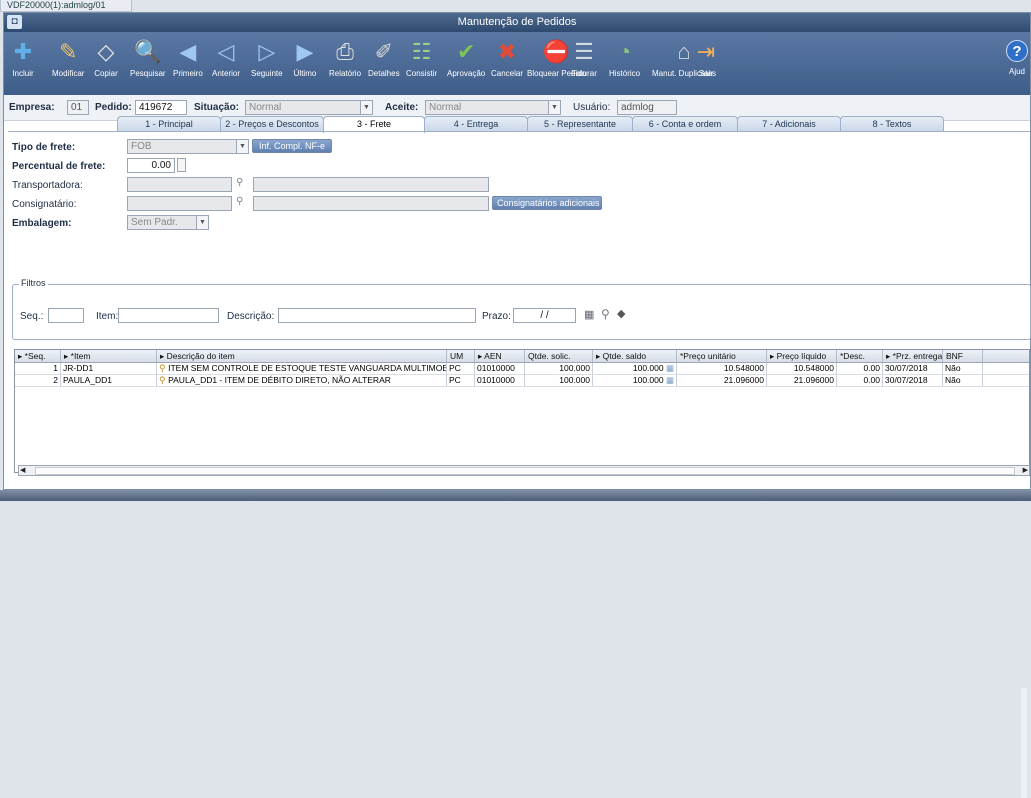 Image resolution: width=1031 pixels, height=798 pixels. Describe the element at coordinates (179, 184) in the screenshot. I see `transportadora-code-field` at that location.